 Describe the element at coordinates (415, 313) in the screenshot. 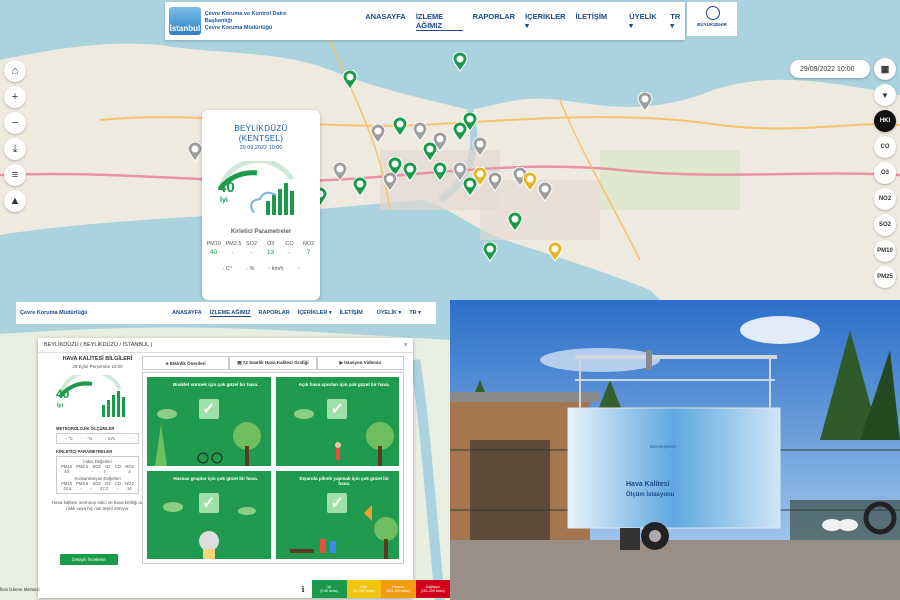

I see `nav-language-small: TR ▾` at that location.